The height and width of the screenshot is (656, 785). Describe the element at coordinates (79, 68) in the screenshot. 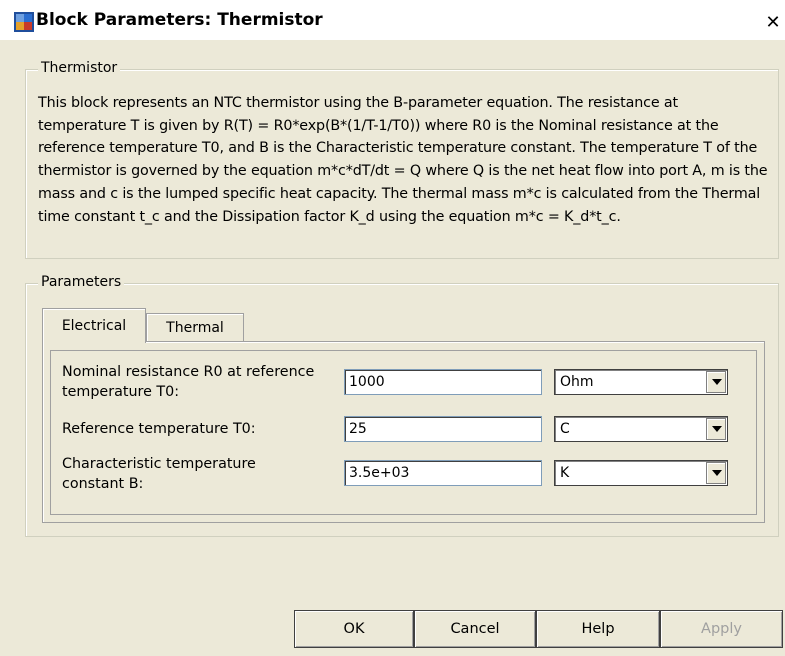

I see `description-group-legend: Thermistor` at that location.